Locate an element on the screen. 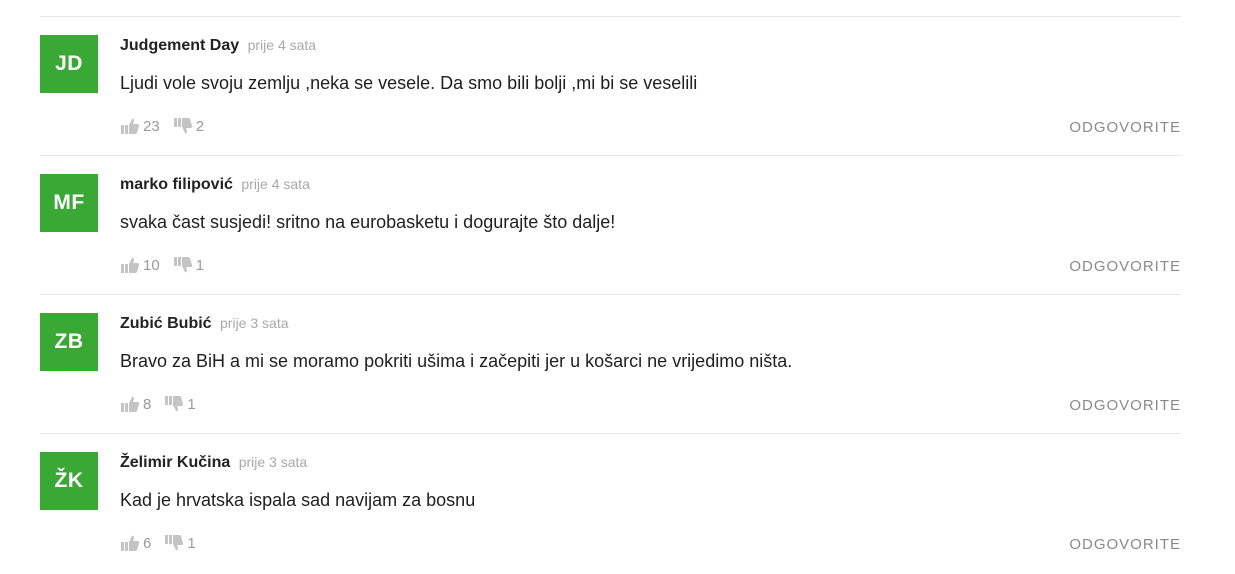 The height and width of the screenshot is (574, 1235). like-count: 6 is located at coordinates (147, 543).